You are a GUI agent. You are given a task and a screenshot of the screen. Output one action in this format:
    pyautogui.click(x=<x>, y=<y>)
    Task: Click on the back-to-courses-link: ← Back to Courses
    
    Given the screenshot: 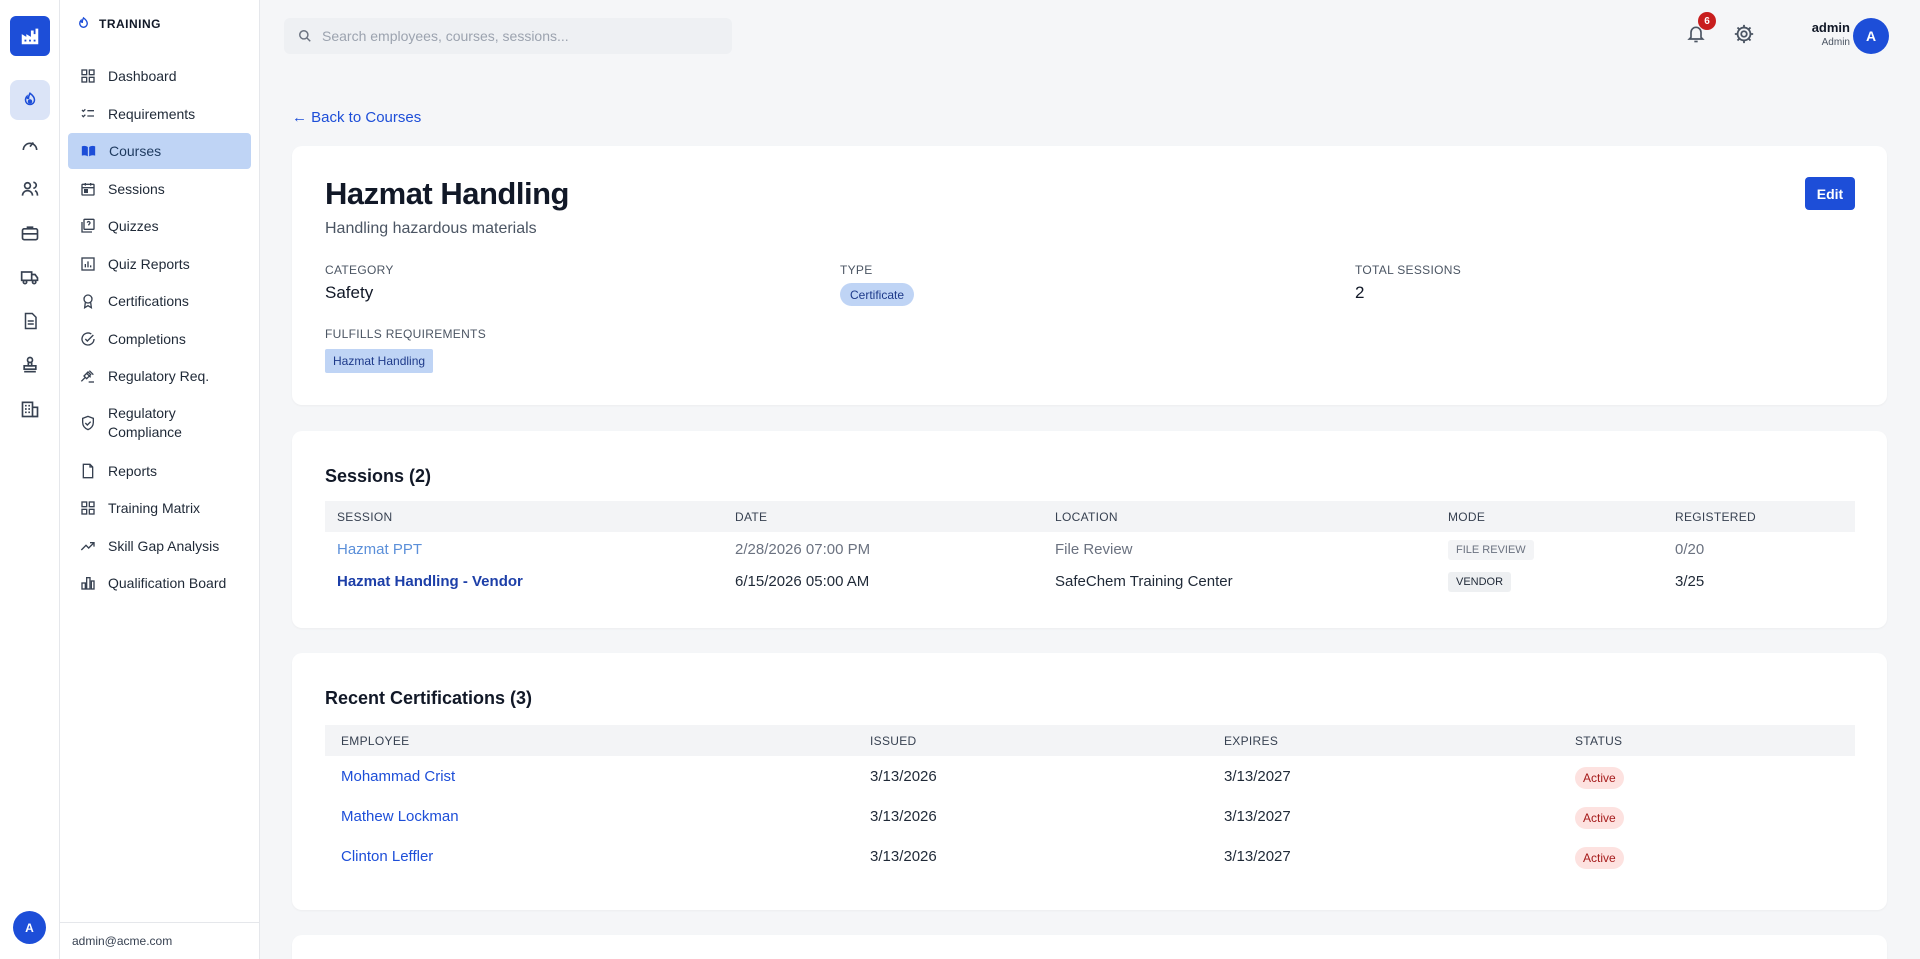 What is the action you would take?
    pyautogui.click(x=356, y=117)
    